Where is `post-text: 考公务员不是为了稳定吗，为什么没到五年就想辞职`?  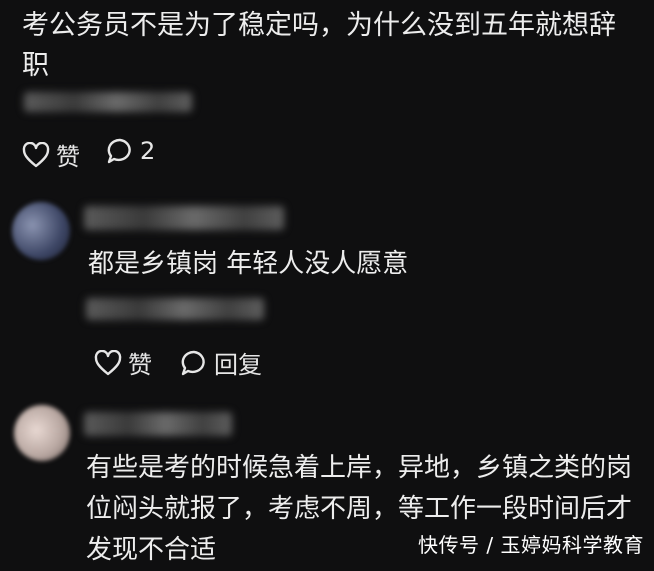
post-text: 考公务员不是为了稳定吗，为什么没到五年就想辞职 is located at coordinates (319, 45).